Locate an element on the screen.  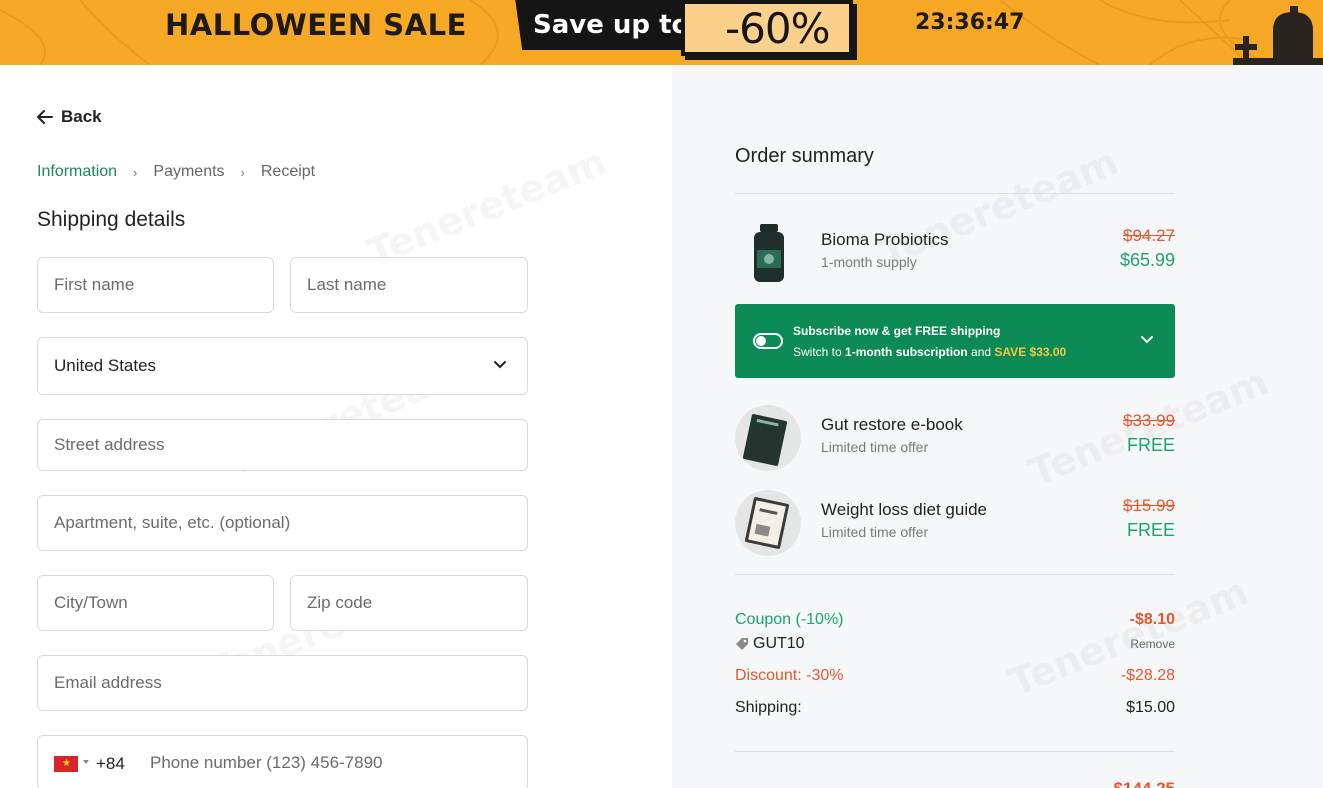
discount-value: -$28.28 is located at coordinates (1147, 675).